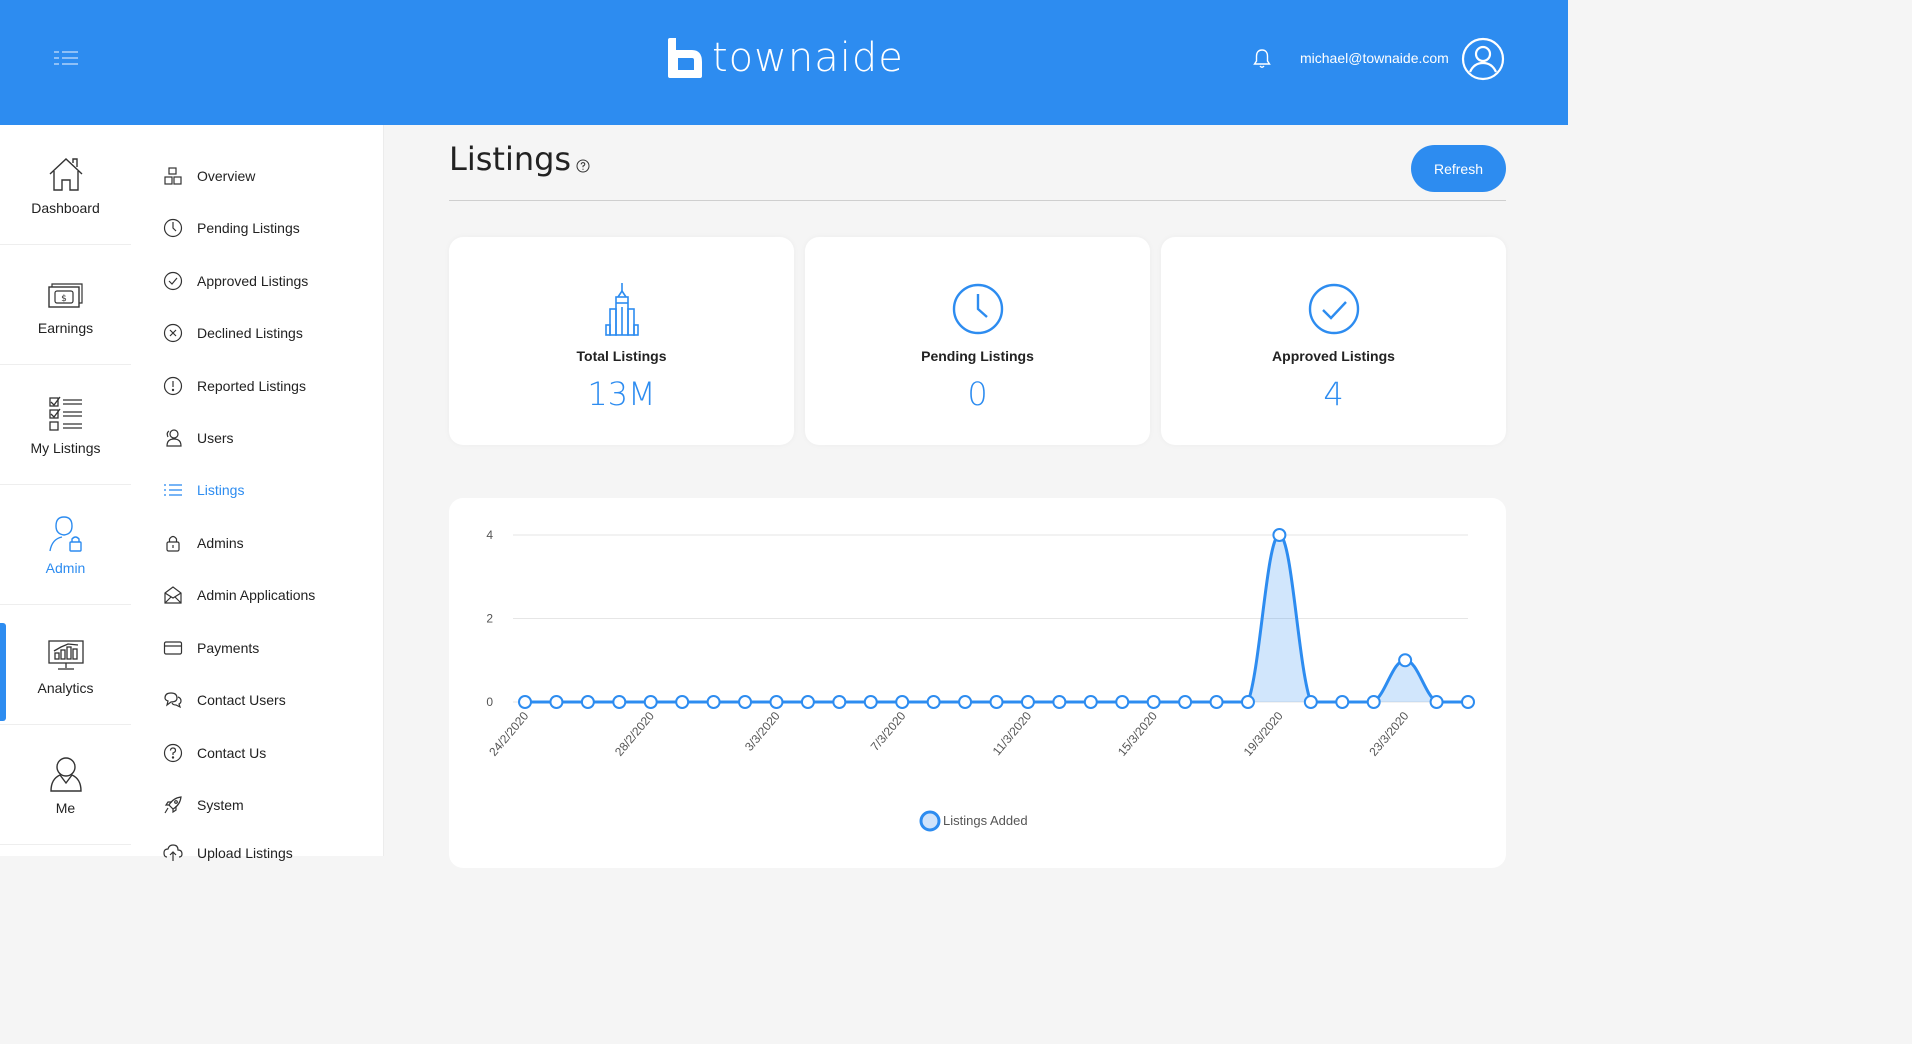 The image size is (1912, 1044). Describe the element at coordinates (220, 543) in the screenshot. I see `menu-label: Admins` at that location.